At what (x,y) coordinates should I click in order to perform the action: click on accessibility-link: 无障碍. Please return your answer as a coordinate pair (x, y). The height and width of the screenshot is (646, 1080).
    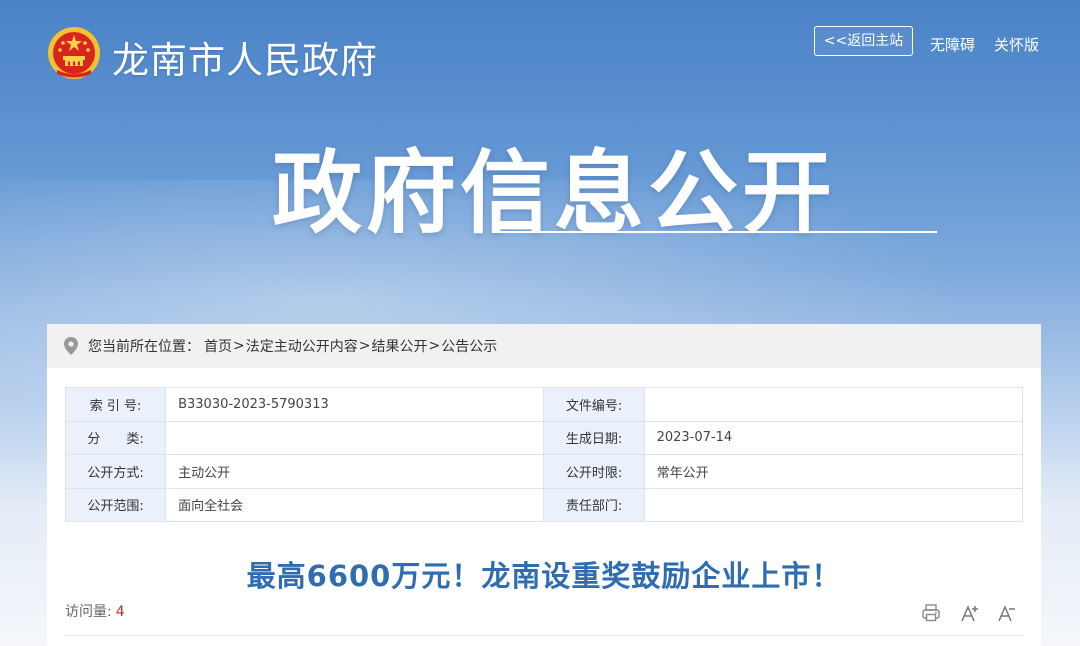
    Looking at the image, I should click on (952, 44).